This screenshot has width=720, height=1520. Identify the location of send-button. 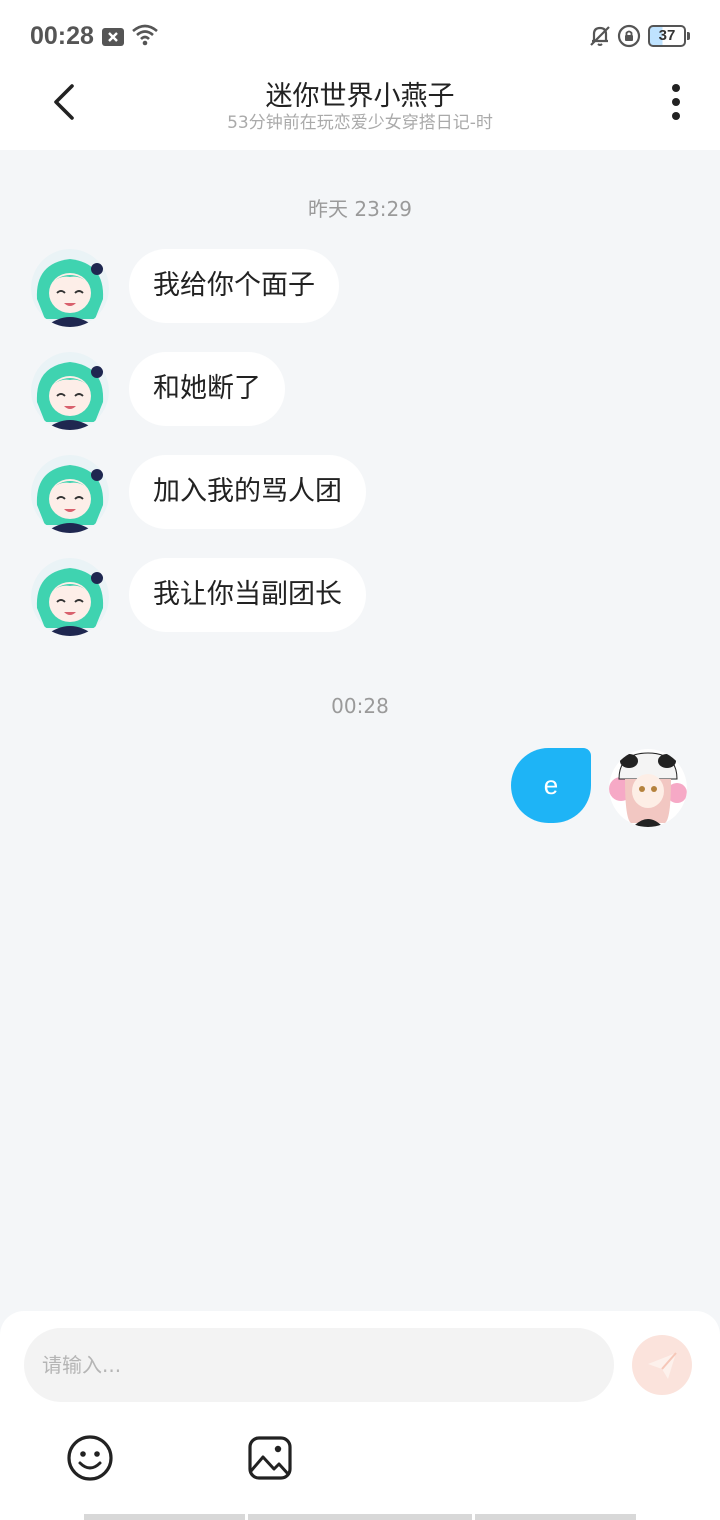
(662, 1365).